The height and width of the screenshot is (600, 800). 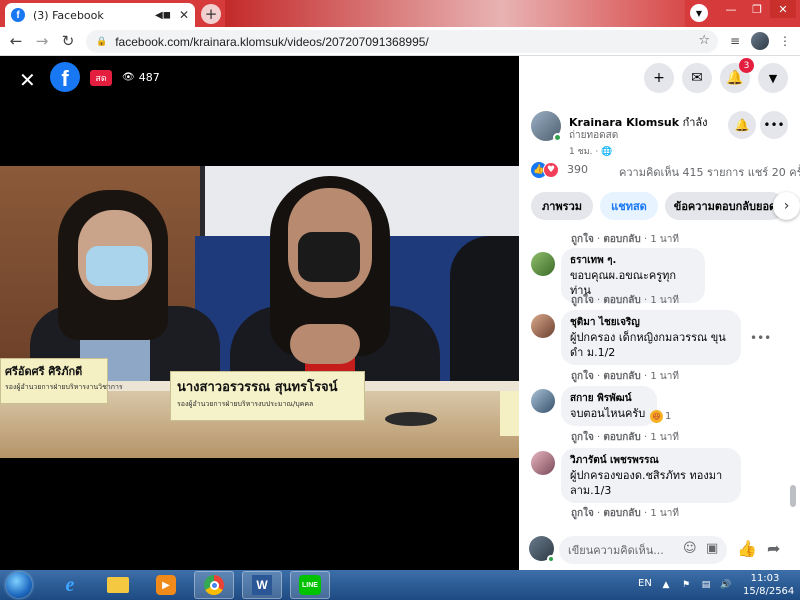 I want to click on media-control-icon: ▼, so click(x=699, y=13).